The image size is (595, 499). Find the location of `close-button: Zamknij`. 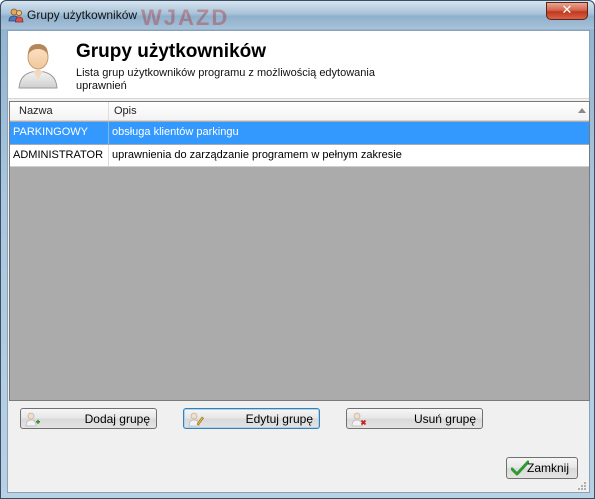

close-button: Zamknij is located at coordinates (542, 468).